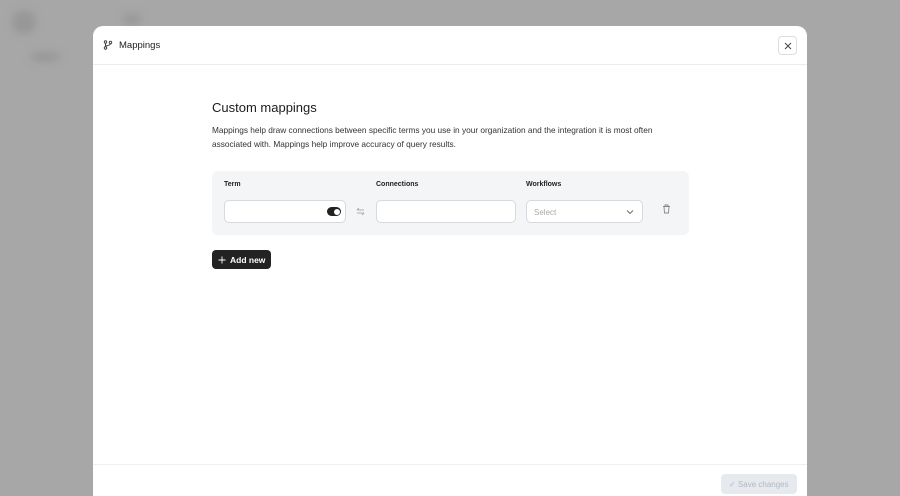  Describe the element at coordinates (545, 212) in the screenshot. I see `workflows-placeholder: Select` at that location.